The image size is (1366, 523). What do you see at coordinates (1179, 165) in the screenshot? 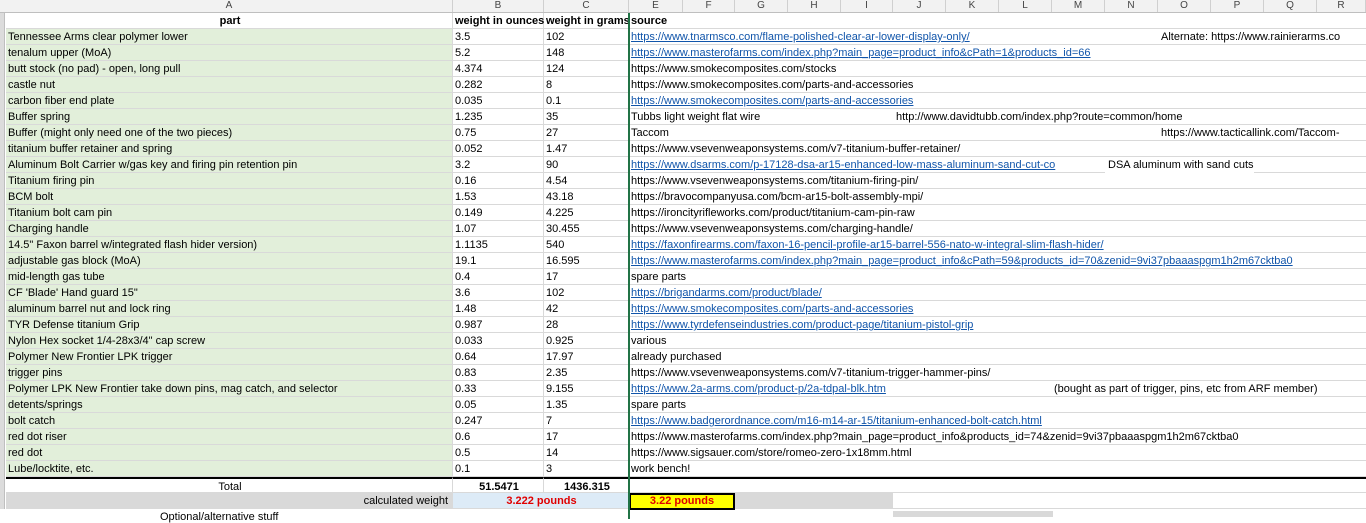
I see `source-note-text: DSA aluminum with sand cuts` at bounding box center [1179, 165].